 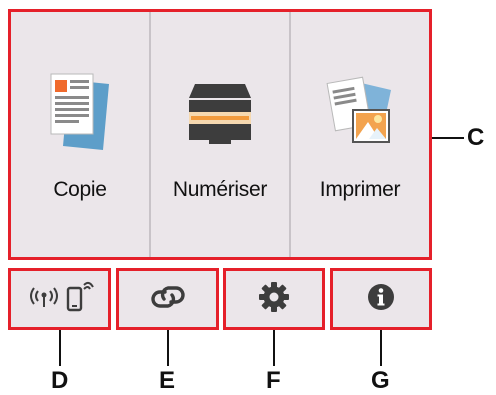 What do you see at coordinates (220, 111) in the screenshot?
I see `scanner-icon` at bounding box center [220, 111].